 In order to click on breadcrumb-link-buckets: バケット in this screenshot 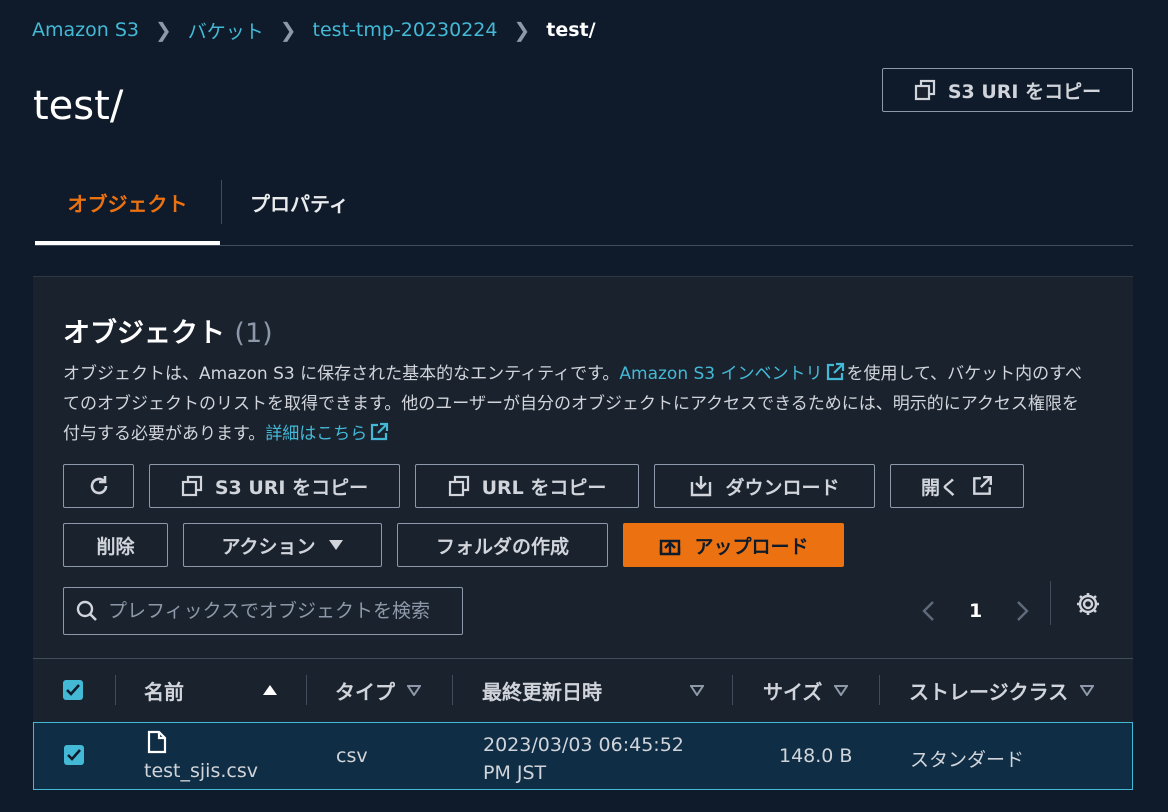, I will do `click(226, 30)`.